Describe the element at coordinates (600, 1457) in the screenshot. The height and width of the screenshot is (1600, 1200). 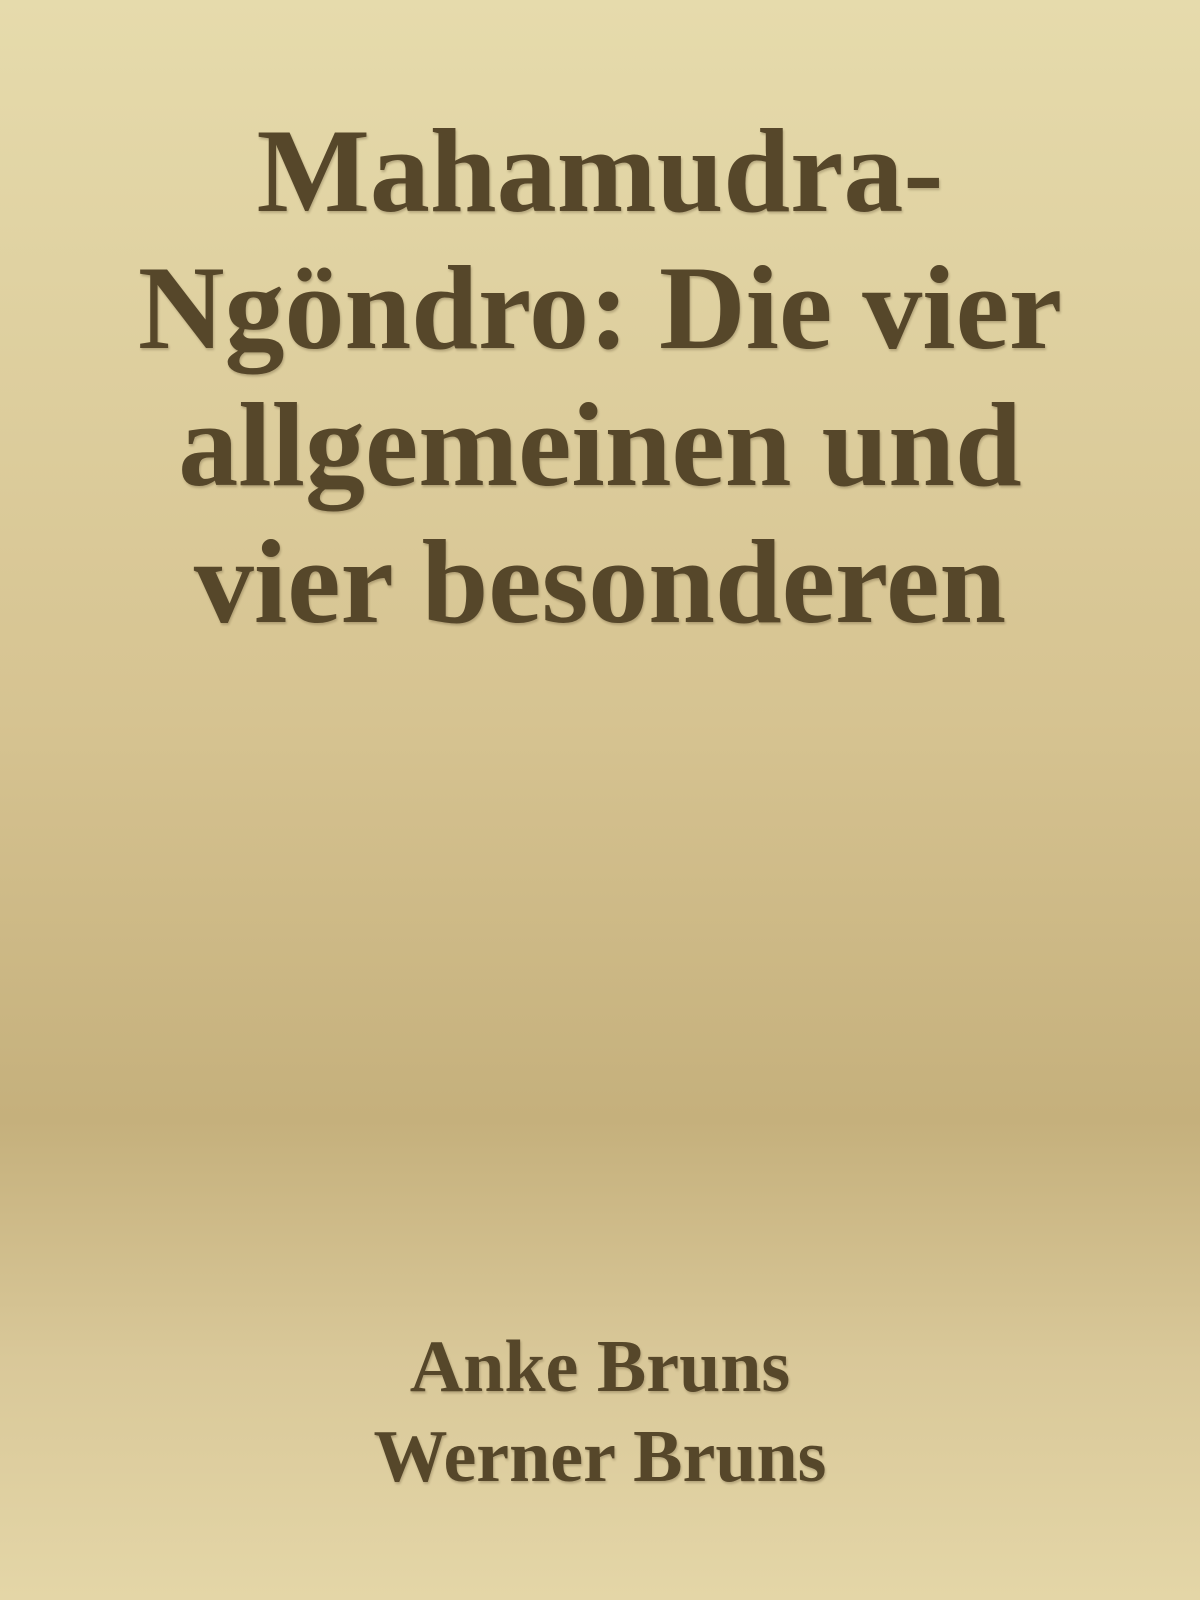
I see `author-name: Werner Bruns` at that location.